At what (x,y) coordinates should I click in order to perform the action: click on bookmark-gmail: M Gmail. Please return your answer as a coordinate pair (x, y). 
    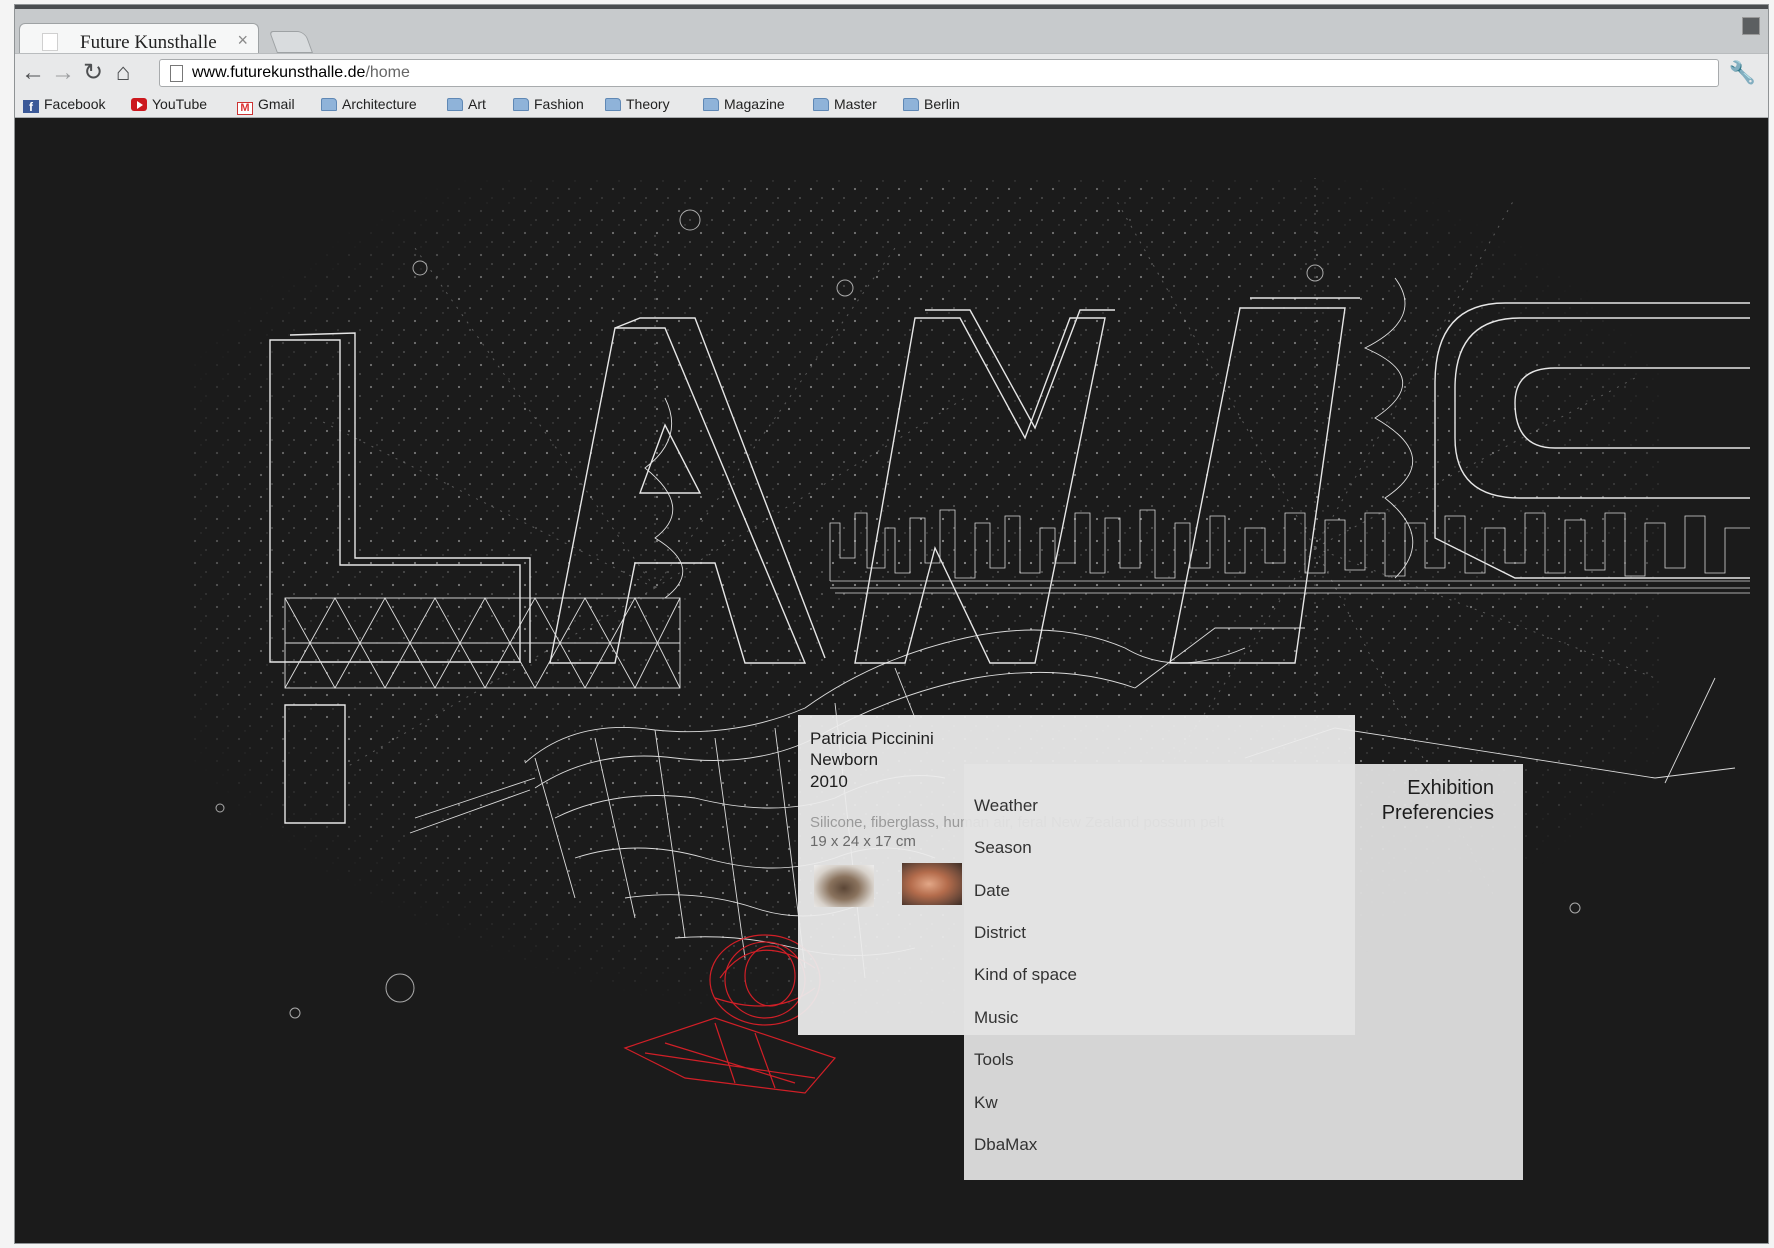
    Looking at the image, I should click on (266, 105).